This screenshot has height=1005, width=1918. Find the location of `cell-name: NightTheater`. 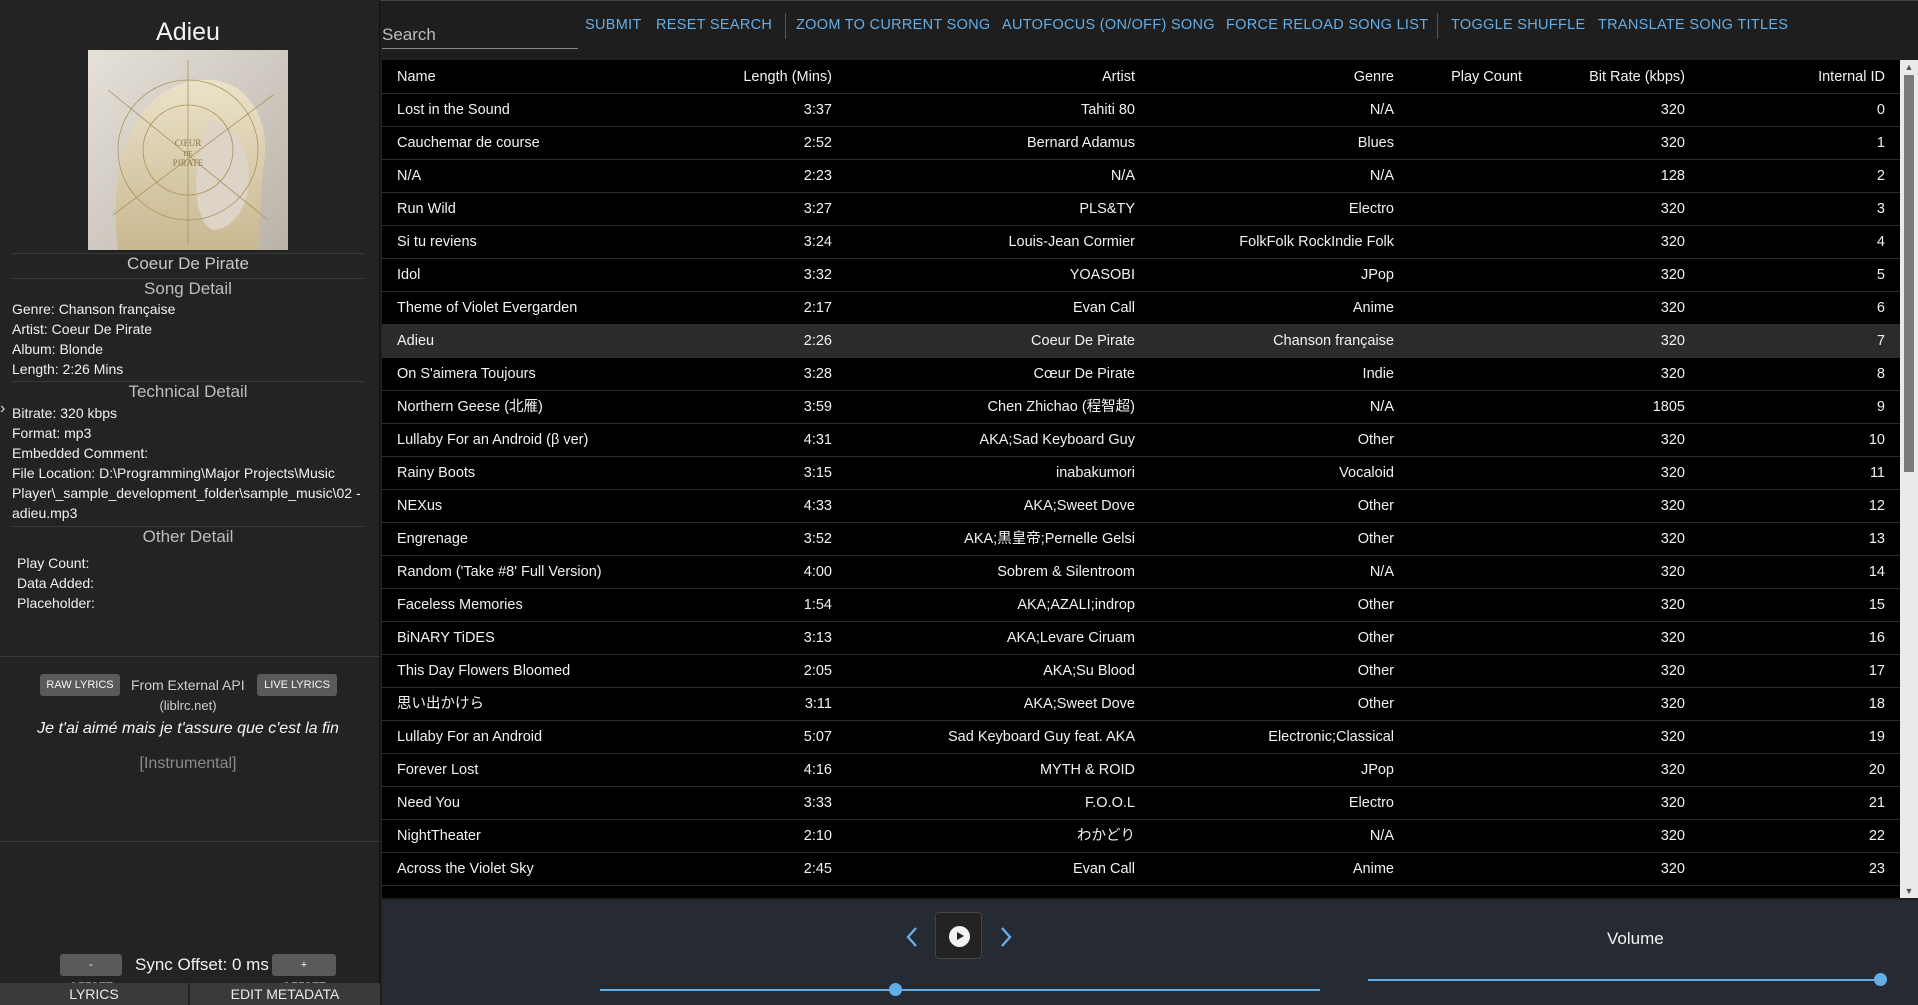

cell-name: NightTheater is located at coordinates (439, 836).